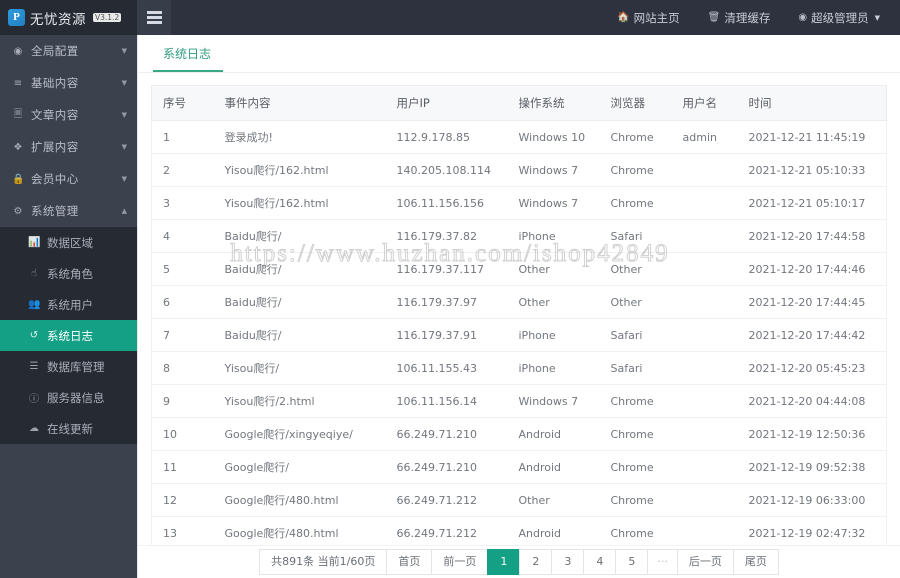 This screenshot has height=578, width=900. I want to click on cell-event: Baidu爬行/, so click(299, 302).